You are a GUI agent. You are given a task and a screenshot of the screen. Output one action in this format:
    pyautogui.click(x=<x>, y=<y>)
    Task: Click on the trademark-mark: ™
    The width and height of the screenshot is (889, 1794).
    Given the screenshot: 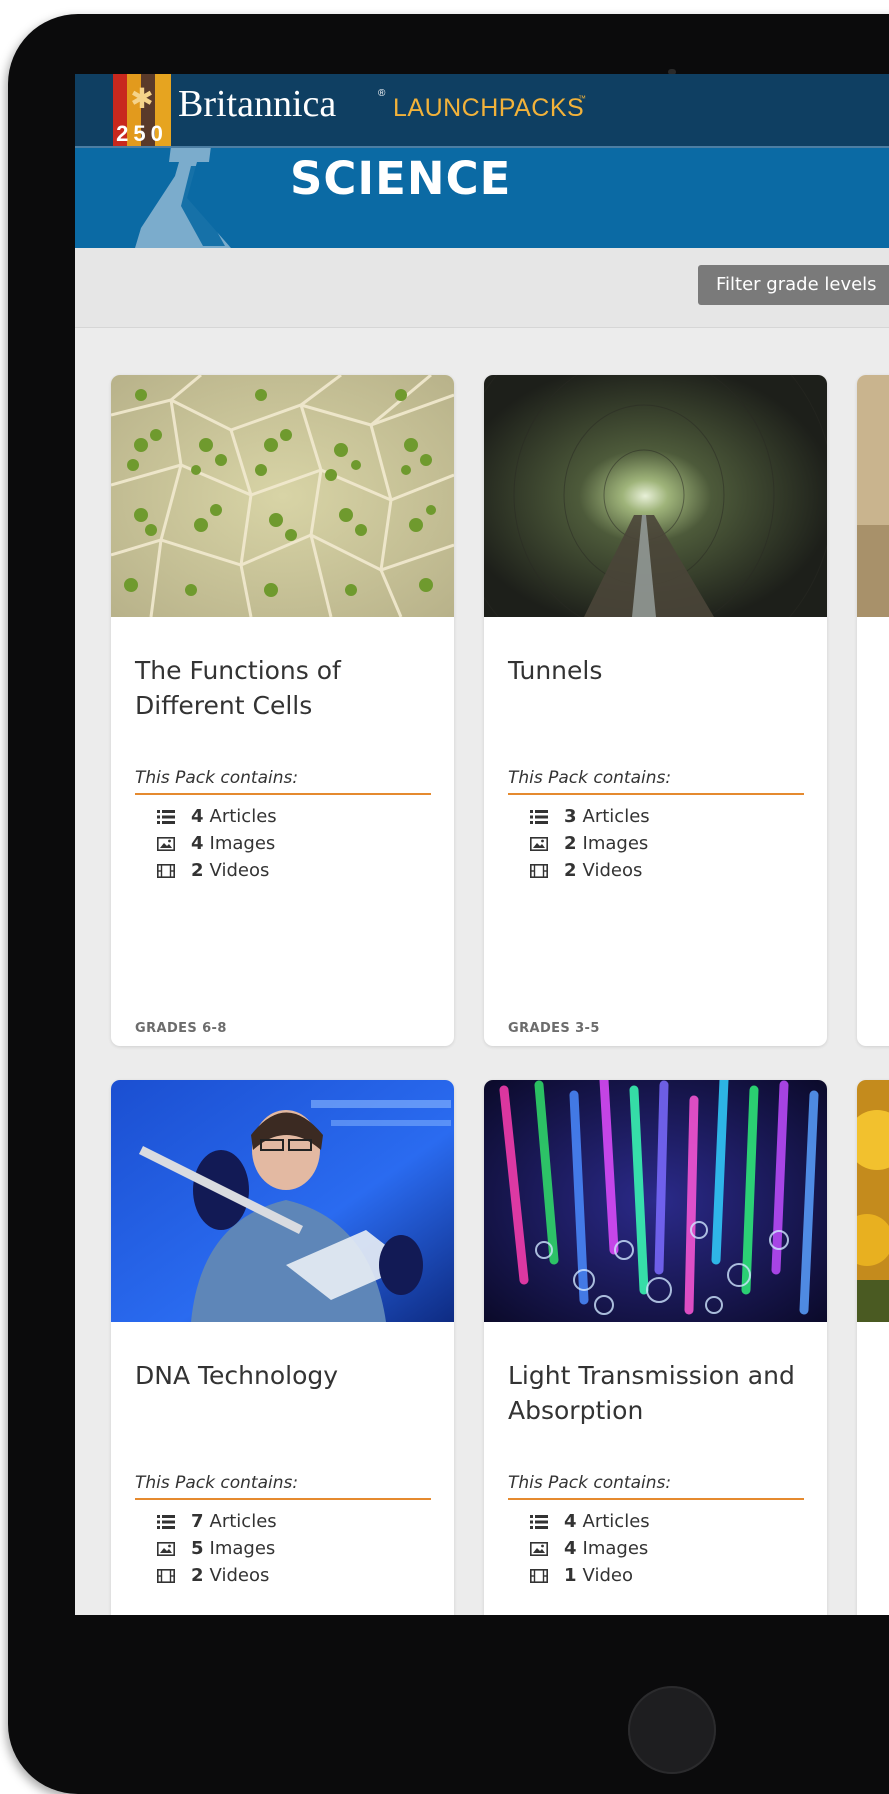 What is the action you would take?
    pyautogui.click(x=582, y=98)
    